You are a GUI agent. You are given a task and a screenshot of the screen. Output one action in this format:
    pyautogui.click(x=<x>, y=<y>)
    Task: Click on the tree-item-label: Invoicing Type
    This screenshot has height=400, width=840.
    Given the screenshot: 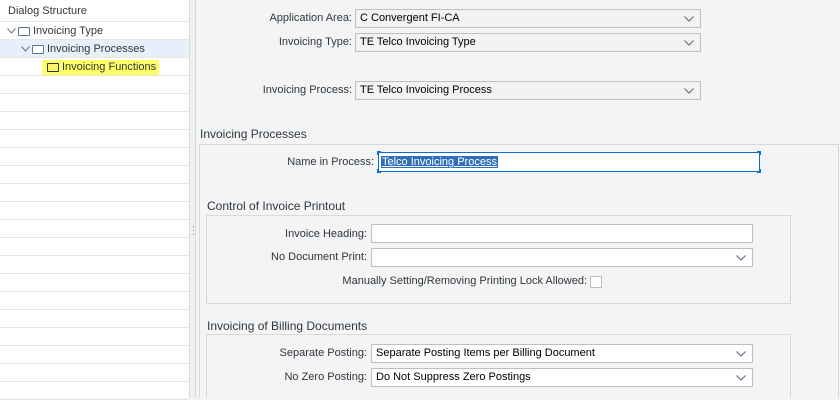 What is the action you would take?
    pyautogui.click(x=68, y=31)
    